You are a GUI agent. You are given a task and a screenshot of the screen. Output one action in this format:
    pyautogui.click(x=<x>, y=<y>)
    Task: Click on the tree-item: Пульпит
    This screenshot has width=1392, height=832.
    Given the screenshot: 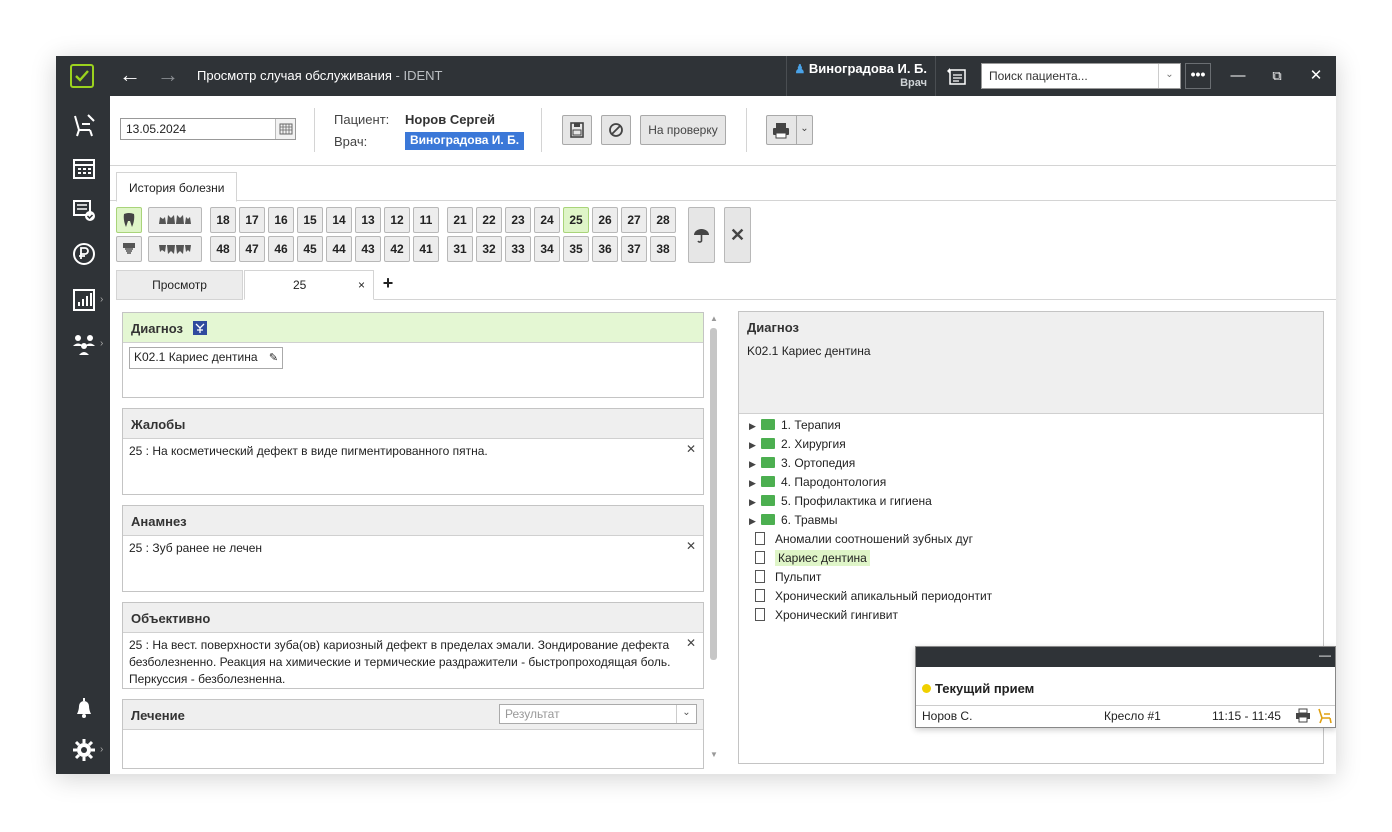 What is the action you would take?
    pyautogui.click(x=785, y=577)
    